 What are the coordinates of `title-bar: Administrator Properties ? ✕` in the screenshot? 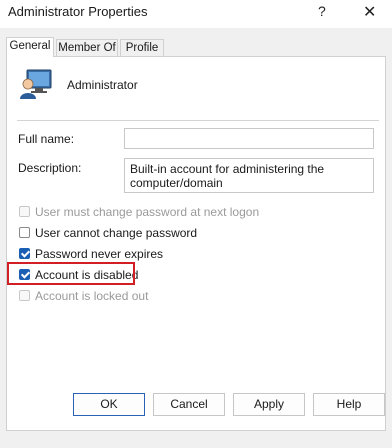 It's located at (196, 14).